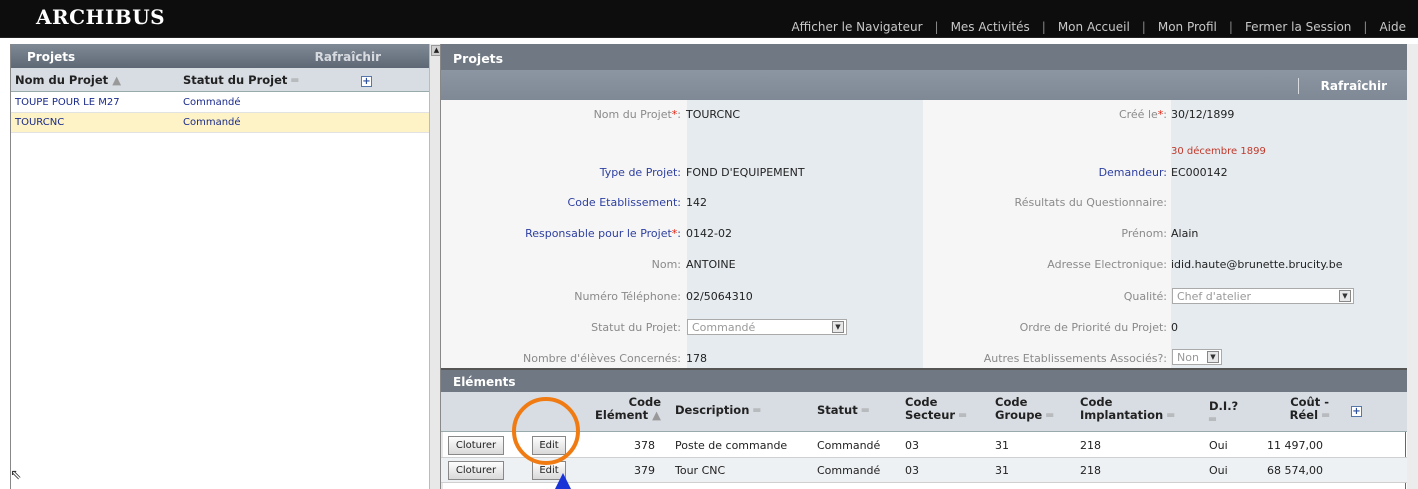  Describe the element at coordinates (1094, 27) in the screenshot. I see `nav-mon-accueil: Mon Accueil` at that location.